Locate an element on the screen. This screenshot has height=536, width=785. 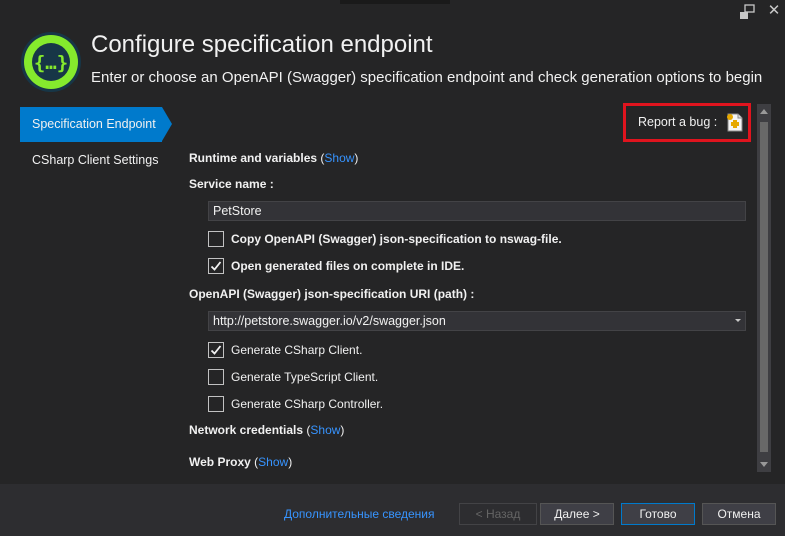
scrollbar-thumb is located at coordinates (764, 287).